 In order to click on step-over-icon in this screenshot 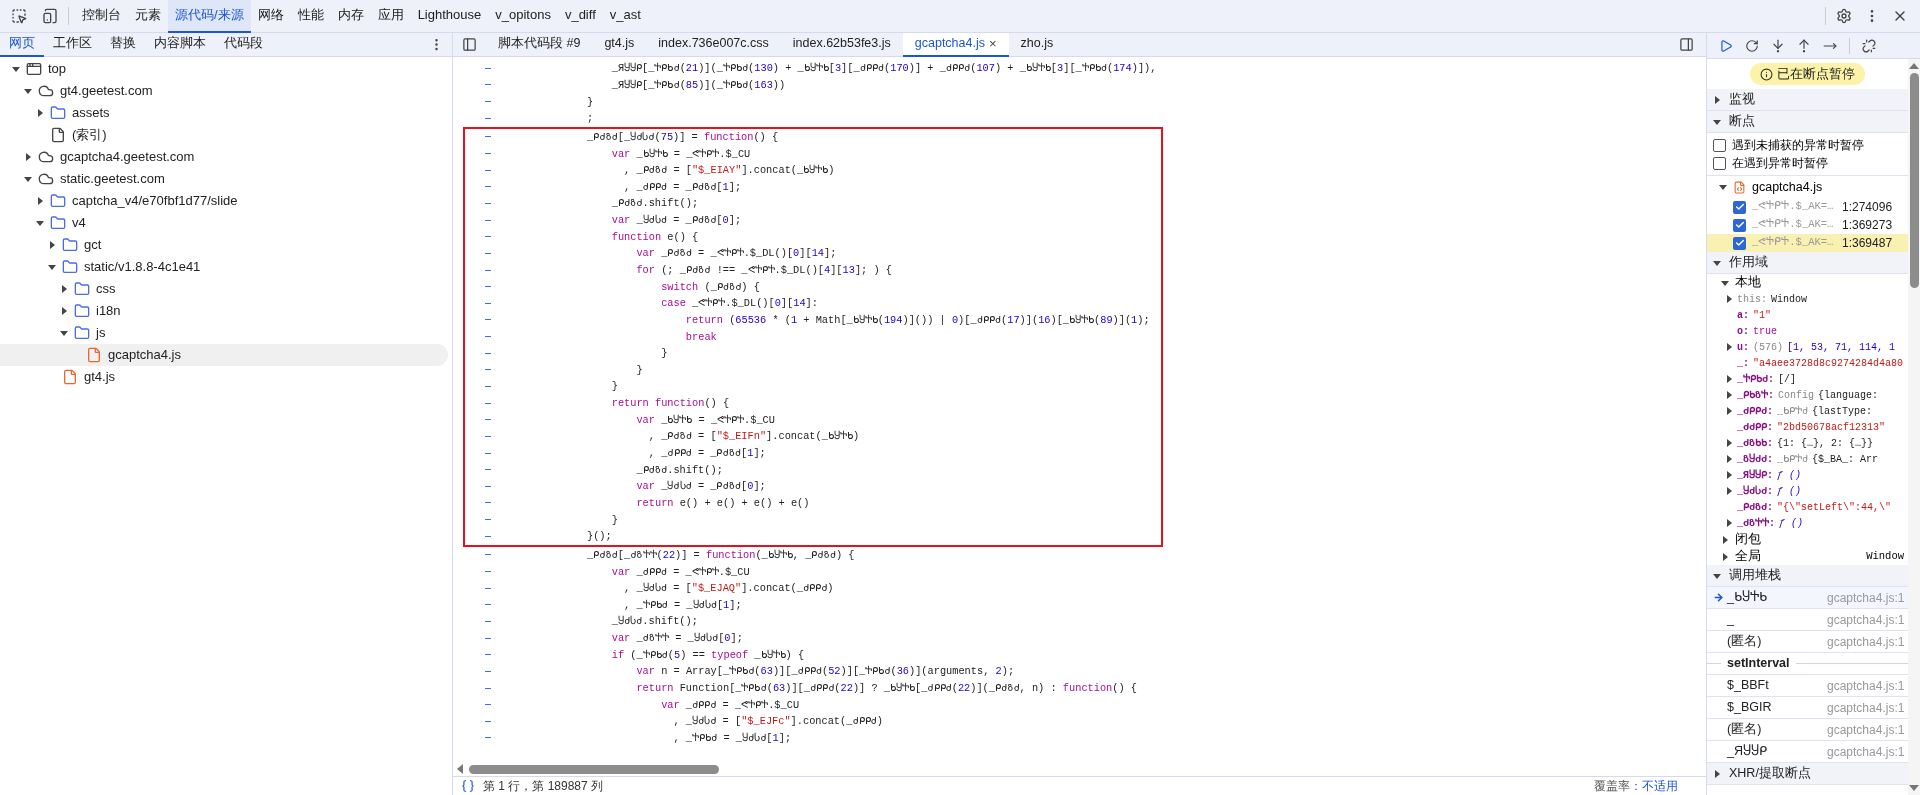, I will do `click(1752, 45)`.